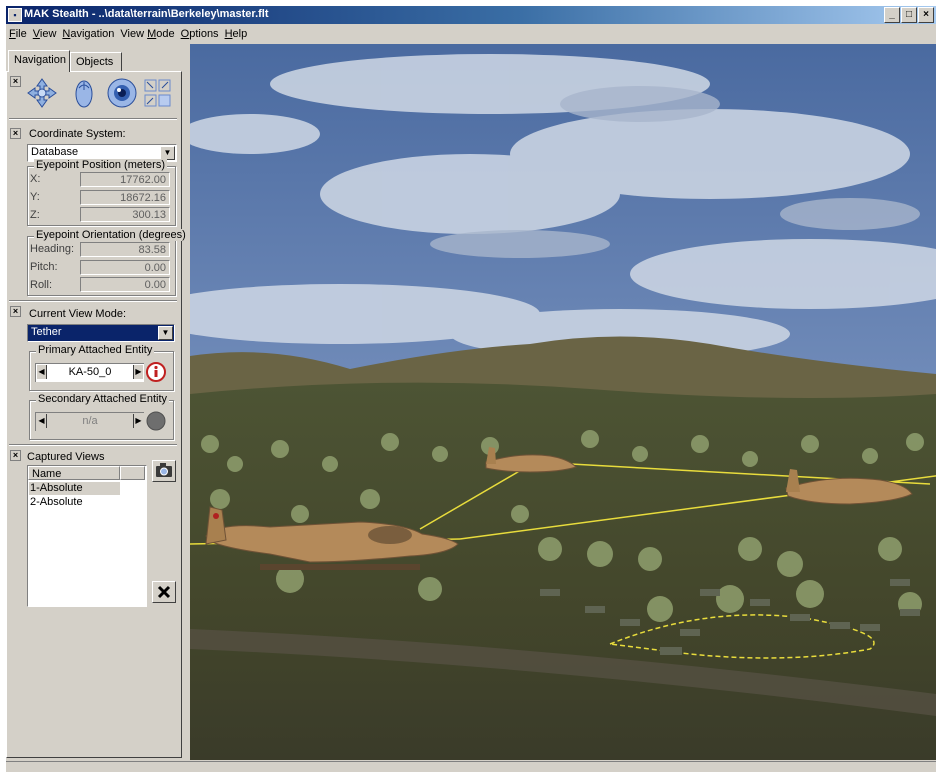  What do you see at coordinates (240, 34) in the screenshot?
I see `menu-help-label: elp` at bounding box center [240, 34].